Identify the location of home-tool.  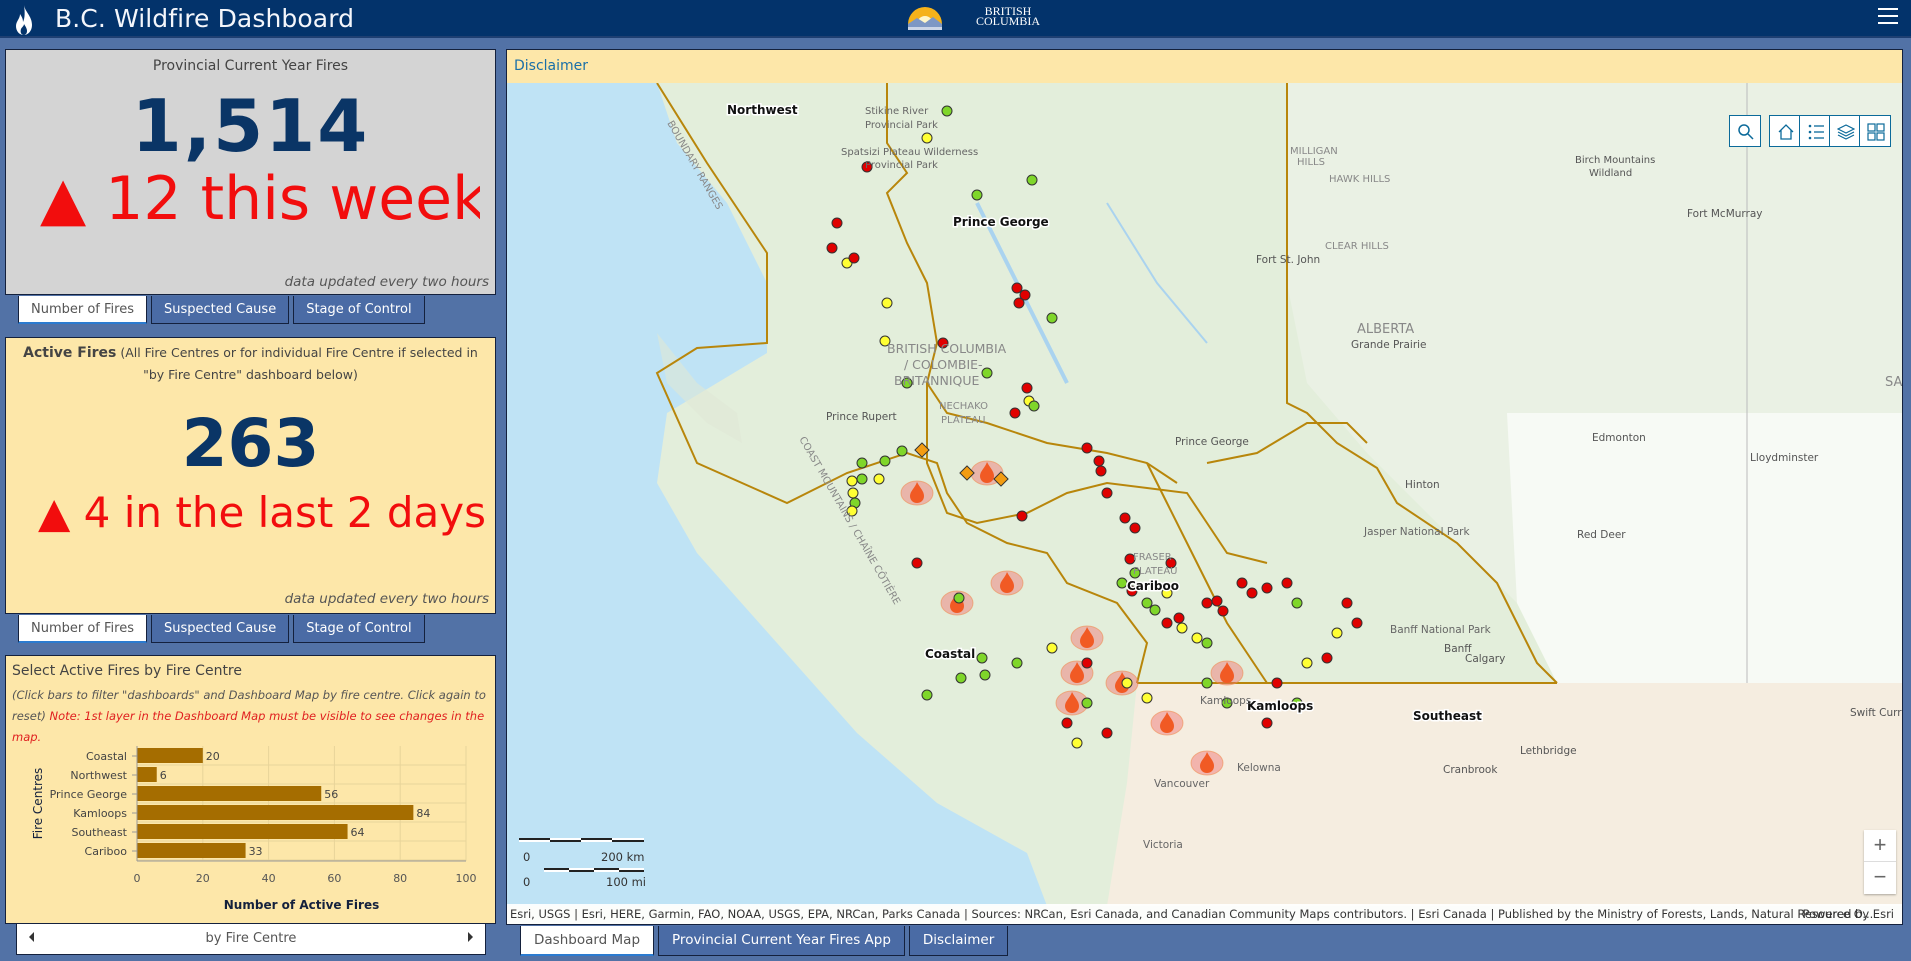
(1785, 131).